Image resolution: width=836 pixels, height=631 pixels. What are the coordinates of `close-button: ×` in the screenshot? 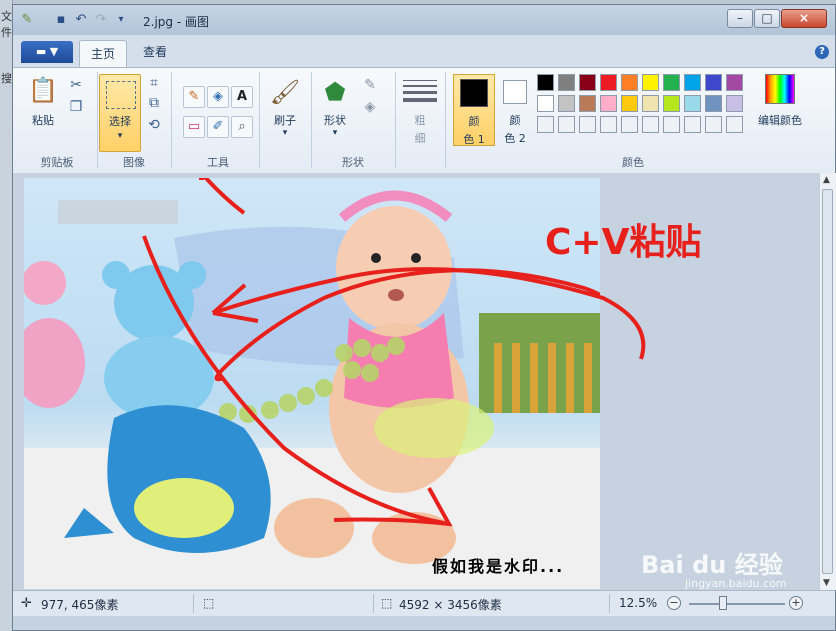 It's located at (804, 18).